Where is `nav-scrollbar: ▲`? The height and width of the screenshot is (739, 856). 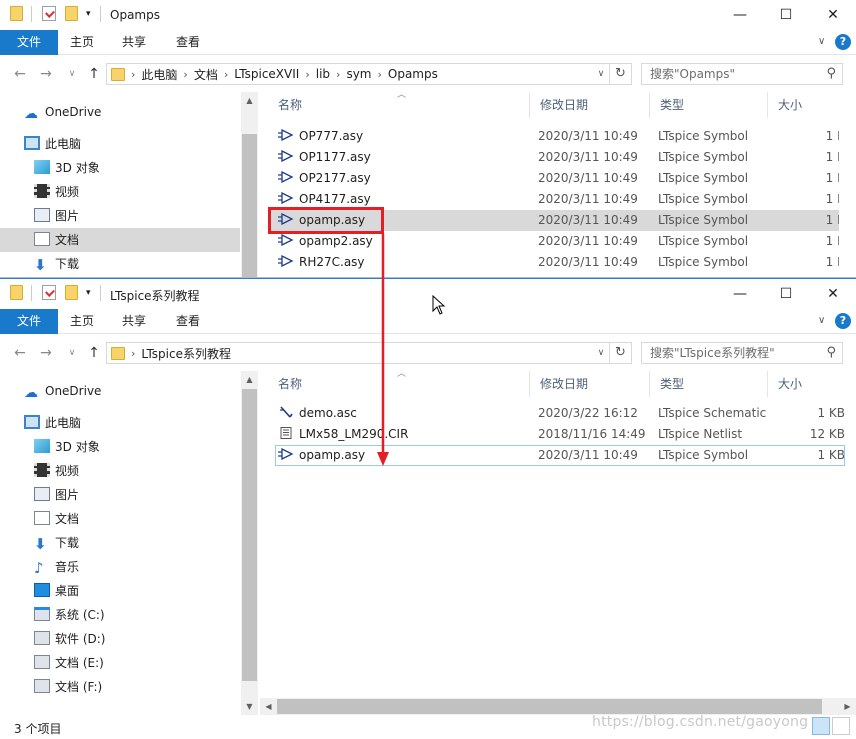 nav-scrollbar: ▲ is located at coordinates (249, 184).